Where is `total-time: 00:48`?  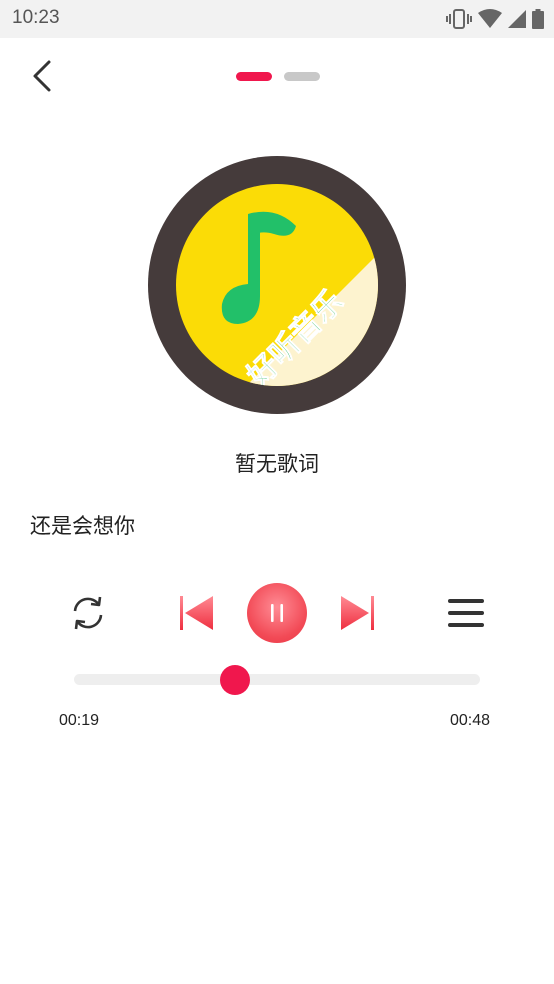
total-time: 00:48 is located at coordinates (470, 720).